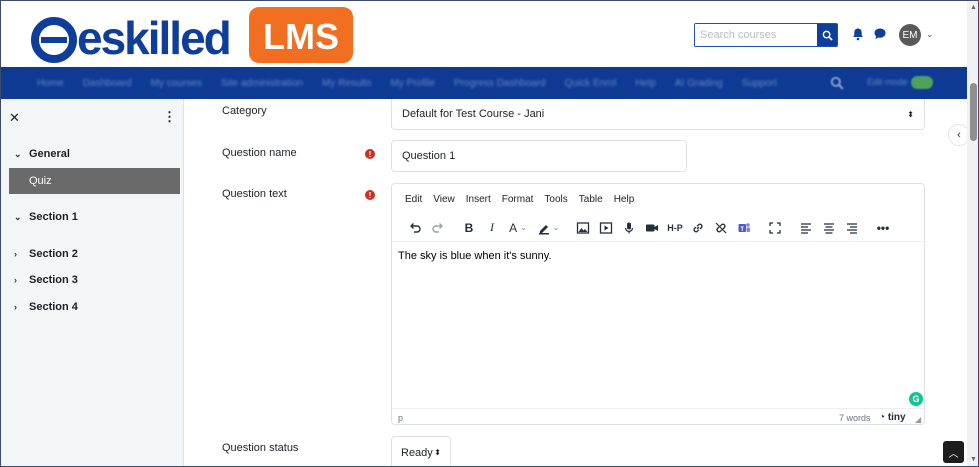  What do you see at coordinates (759, 83) in the screenshot?
I see `nav-item-support: Support` at bounding box center [759, 83].